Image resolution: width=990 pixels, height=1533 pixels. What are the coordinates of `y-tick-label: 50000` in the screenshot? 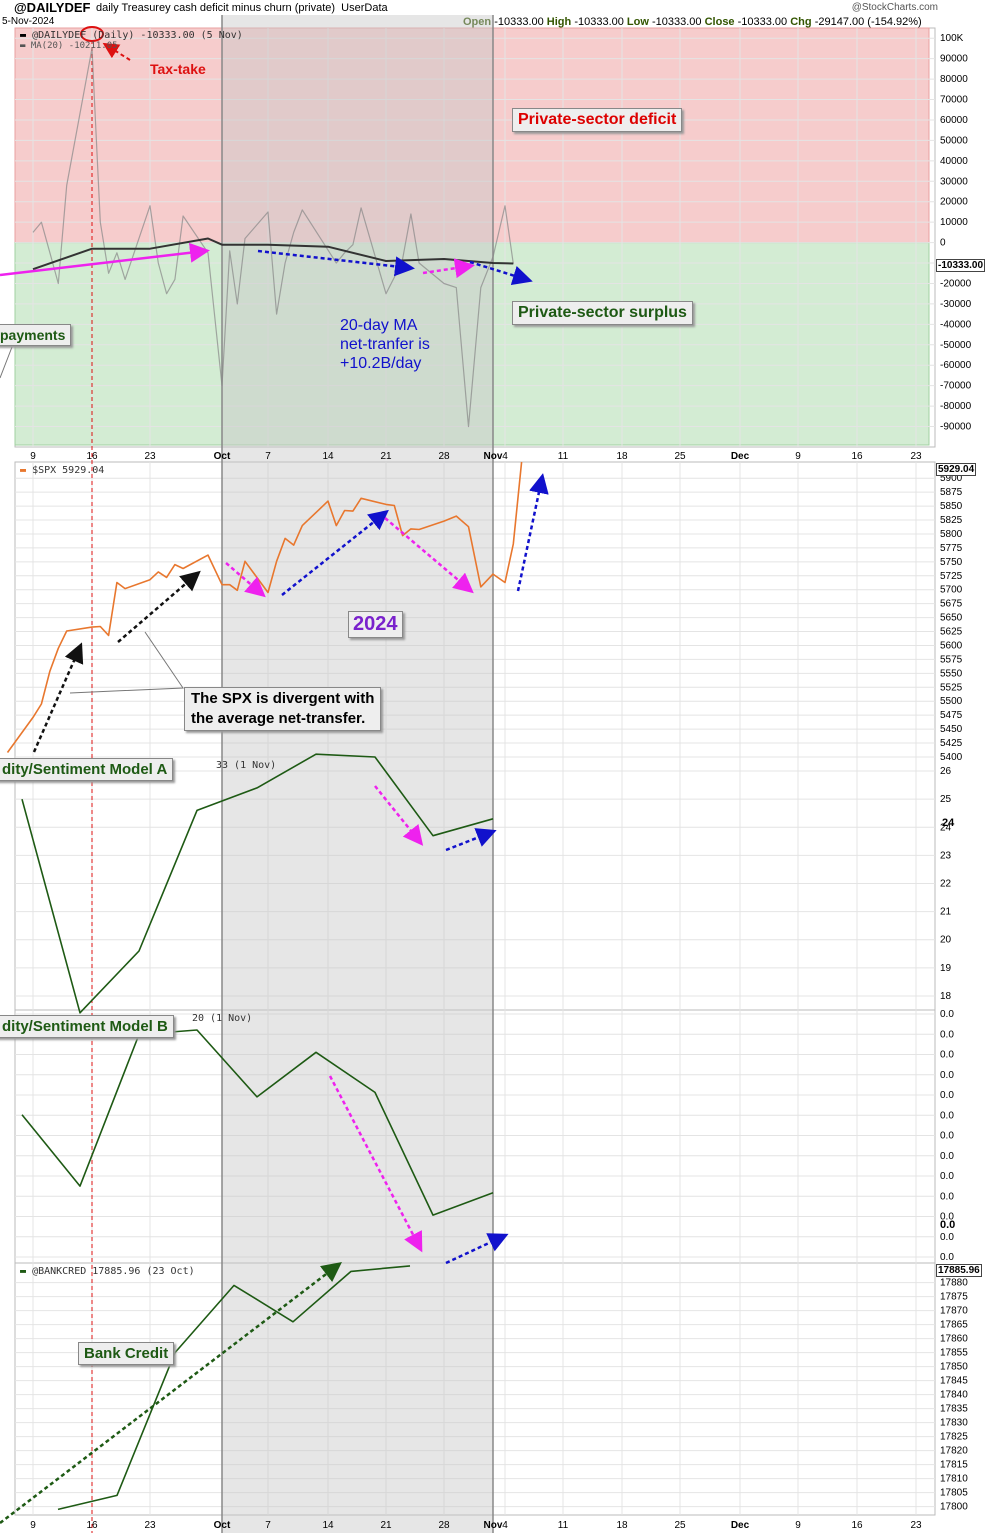 It's located at (954, 140).